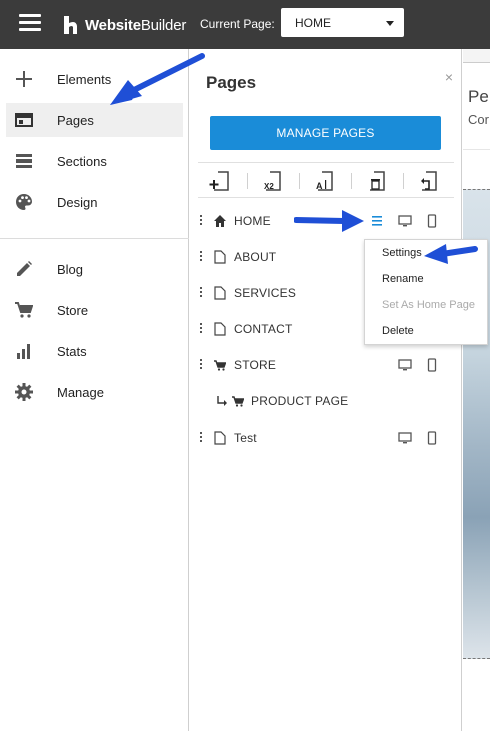 The image size is (490, 731). I want to click on page-toolbar: X2 A, so click(326, 180).